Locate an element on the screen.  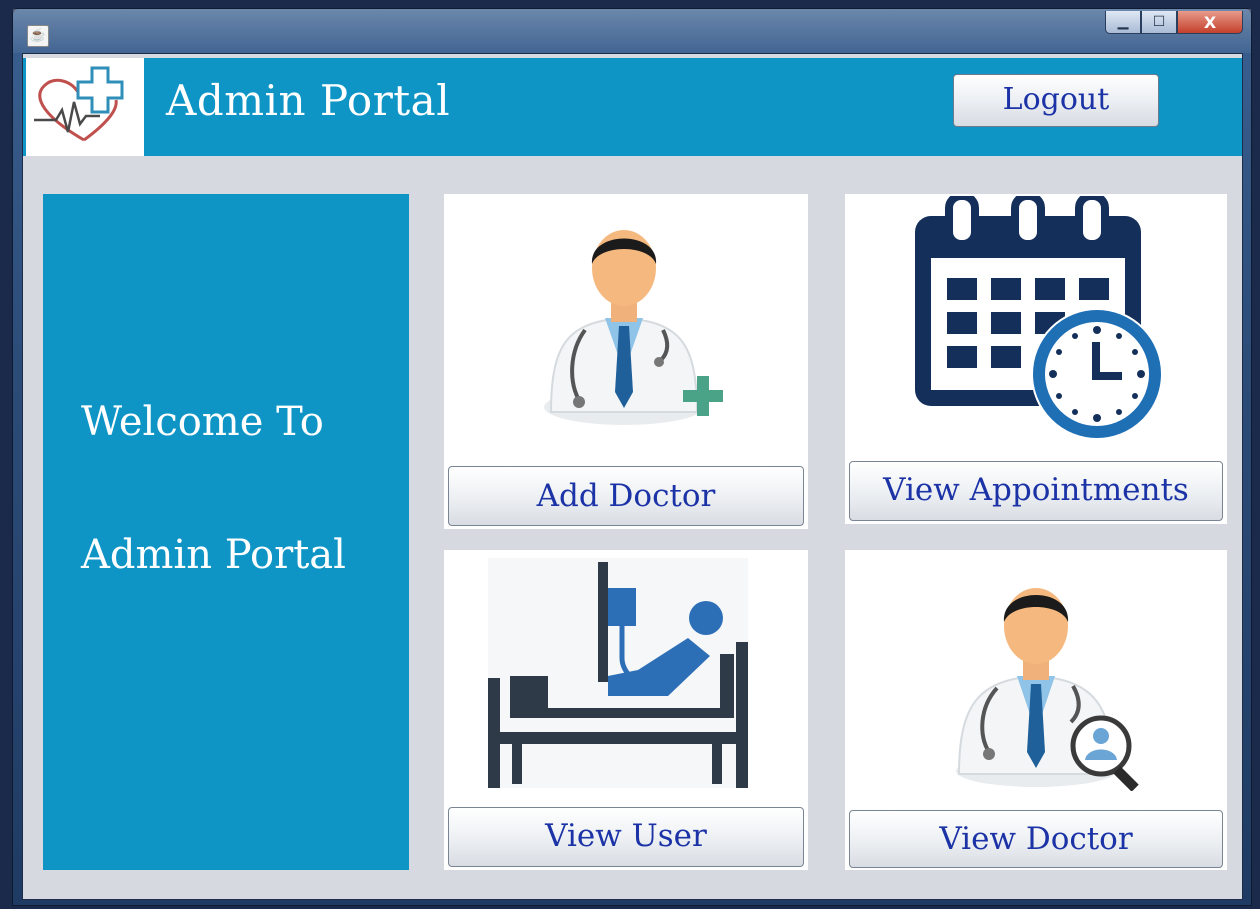
header-bar: Admin Portal Logout is located at coordinates (632, 107).